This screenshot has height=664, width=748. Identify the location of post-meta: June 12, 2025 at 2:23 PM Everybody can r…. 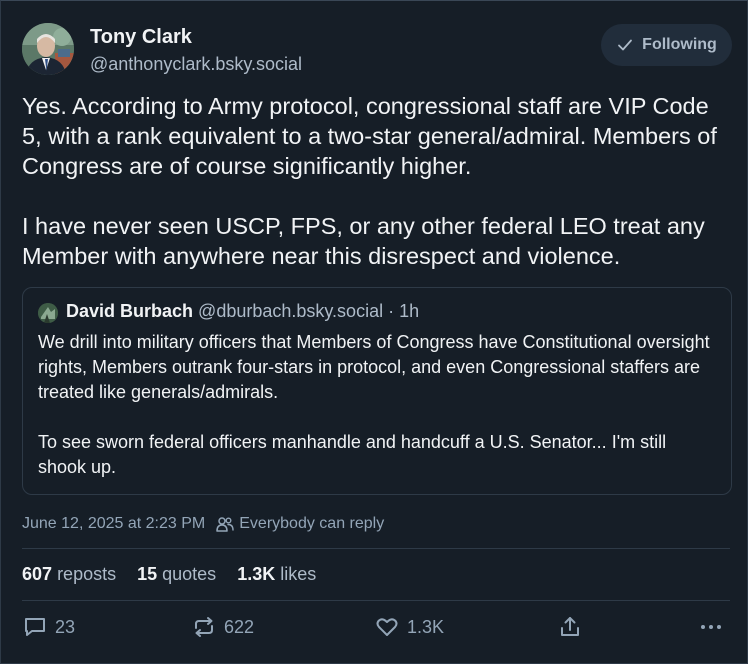
(203, 524).